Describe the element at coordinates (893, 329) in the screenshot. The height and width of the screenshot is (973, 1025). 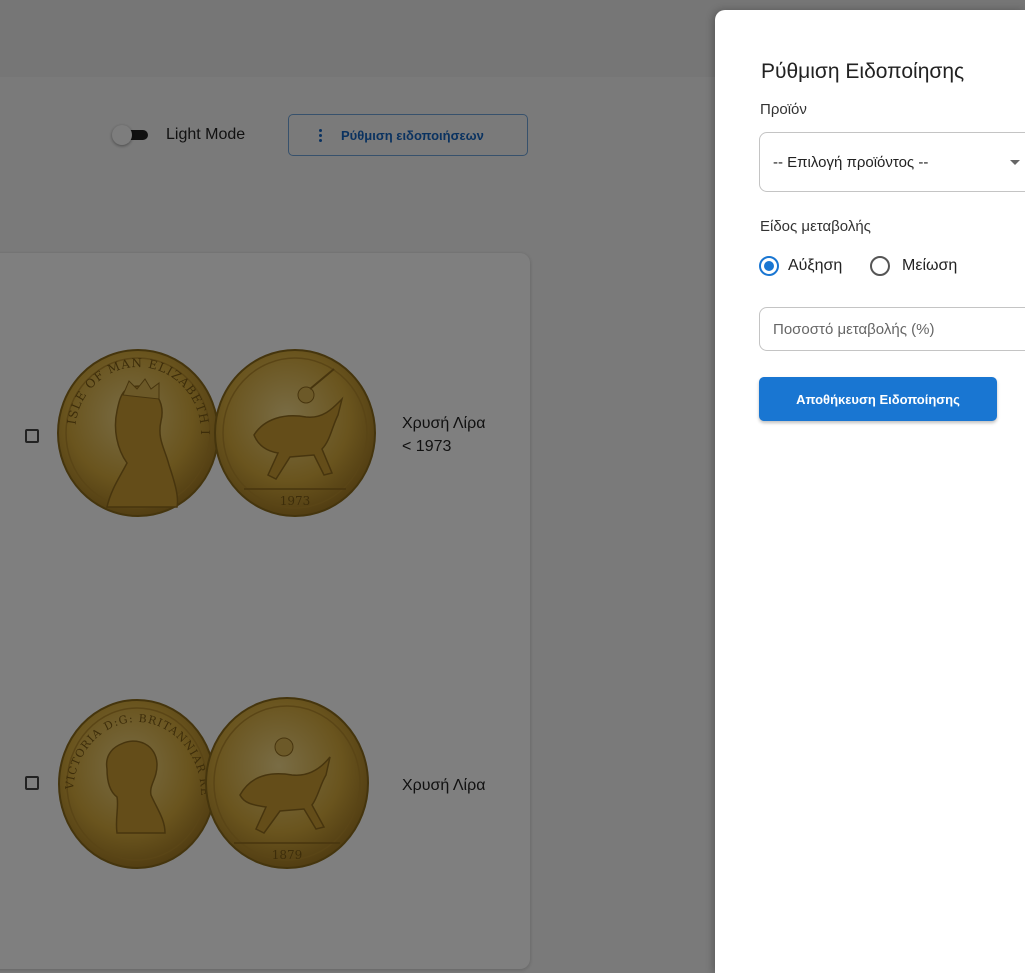
I see `percent-input` at that location.